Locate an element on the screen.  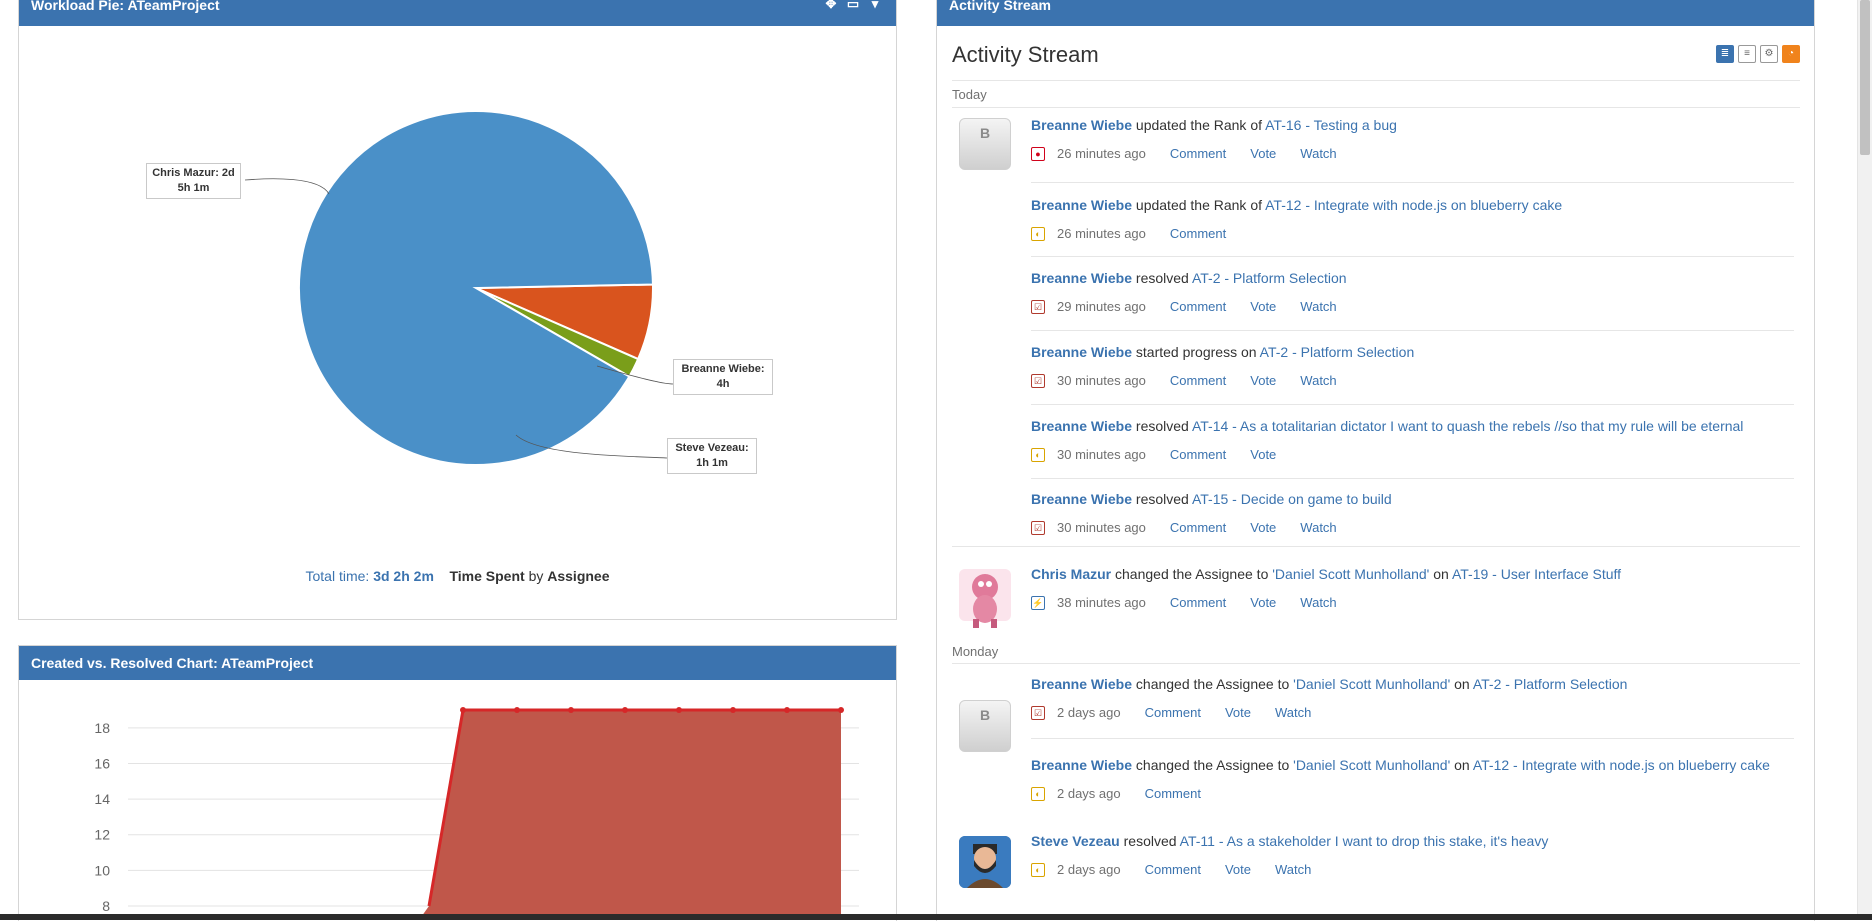
issue-type-icon: ☑ is located at coordinates (1038, 527).